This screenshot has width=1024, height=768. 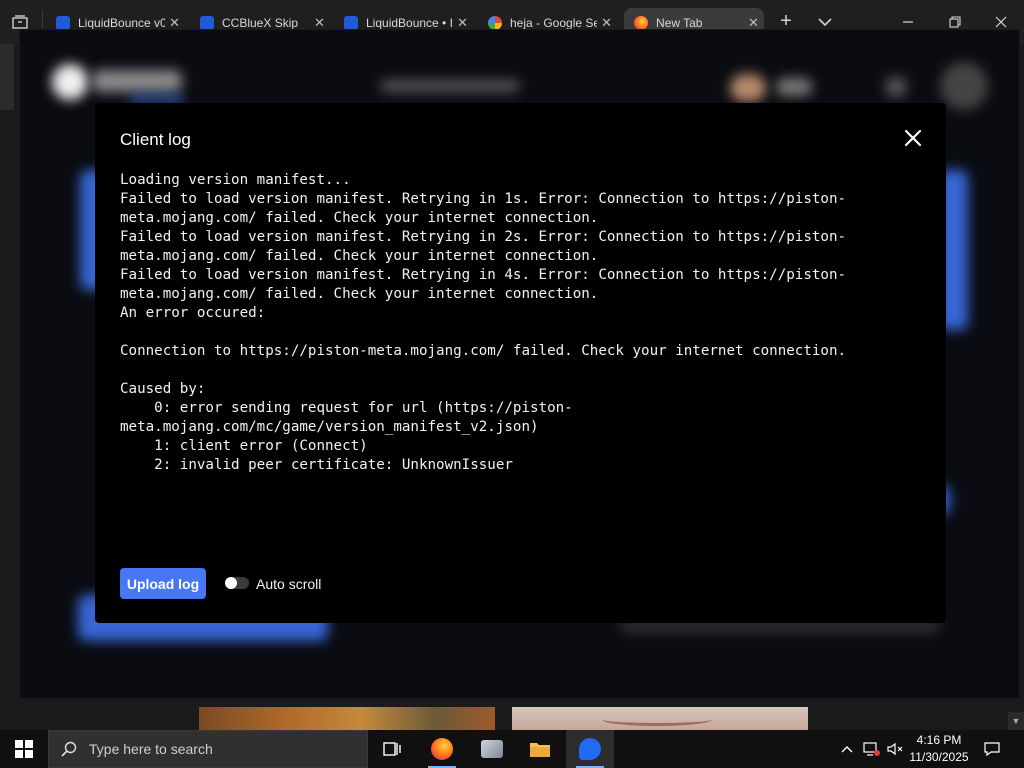 I want to click on file-explorer-icon, so click(x=540, y=749).